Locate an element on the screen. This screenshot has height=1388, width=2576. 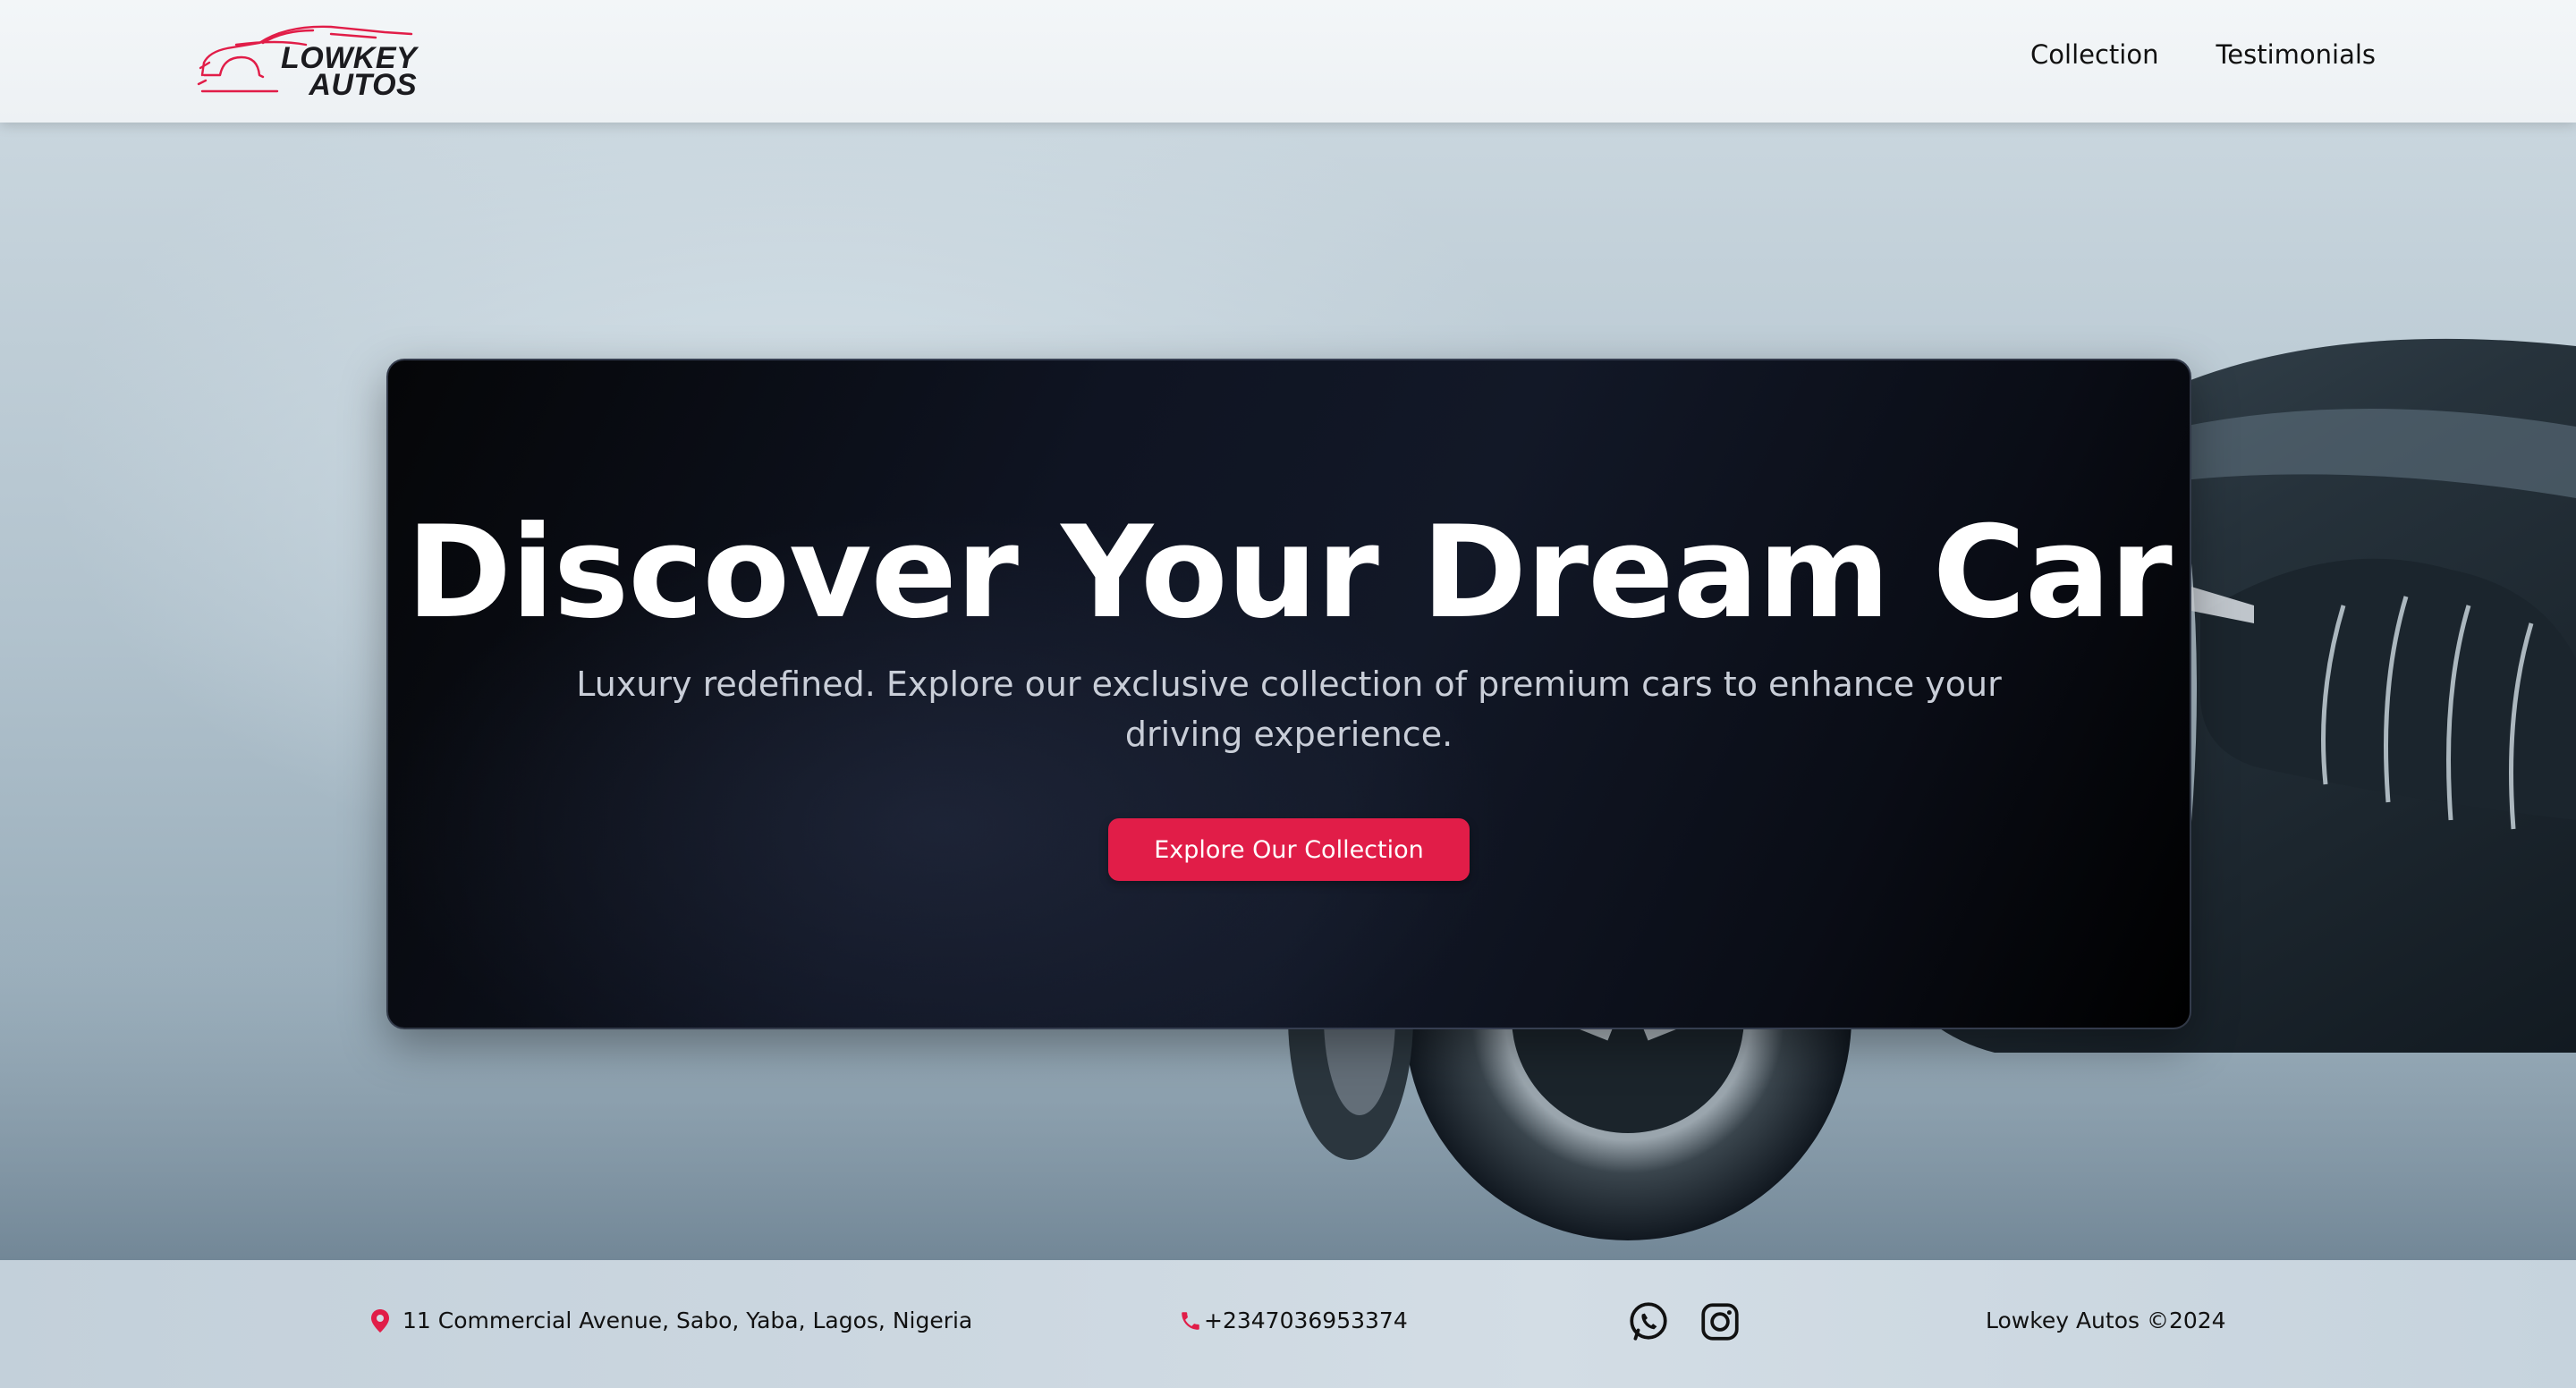
nav-link-collection: Collection is located at coordinates (2094, 55).